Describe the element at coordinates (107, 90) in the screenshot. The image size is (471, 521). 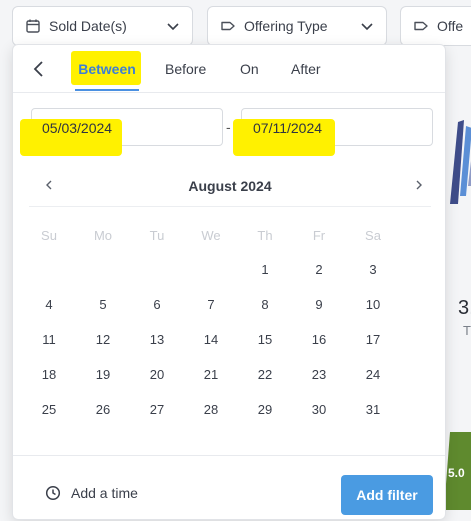
I see `active-tab-indicator` at that location.